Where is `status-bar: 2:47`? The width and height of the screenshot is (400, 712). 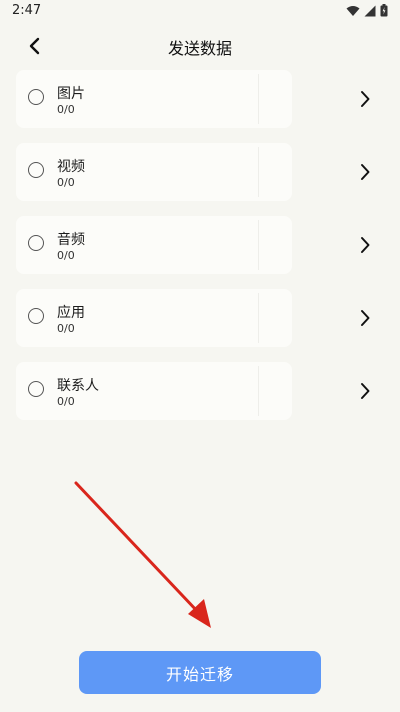 status-bar: 2:47 is located at coordinates (200, 12).